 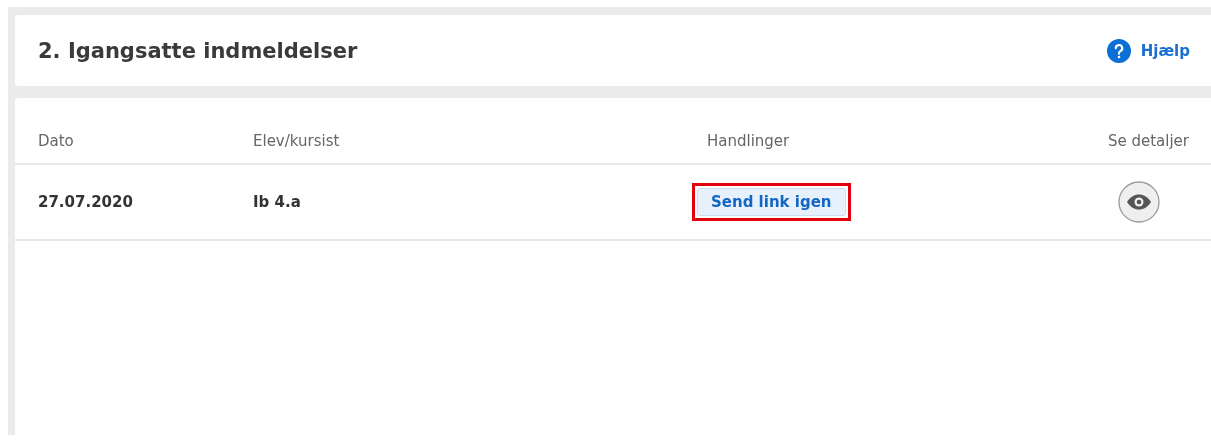 I want to click on column-header: Se detaljer, so click(x=1148, y=140).